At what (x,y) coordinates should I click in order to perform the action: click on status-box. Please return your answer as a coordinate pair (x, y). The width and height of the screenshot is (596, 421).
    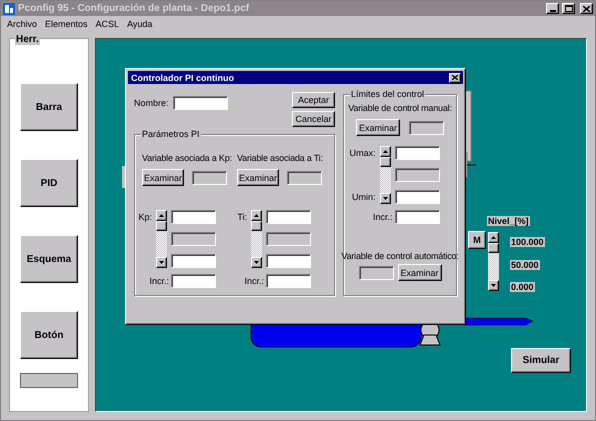
    Looking at the image, I should click on (49, 380).